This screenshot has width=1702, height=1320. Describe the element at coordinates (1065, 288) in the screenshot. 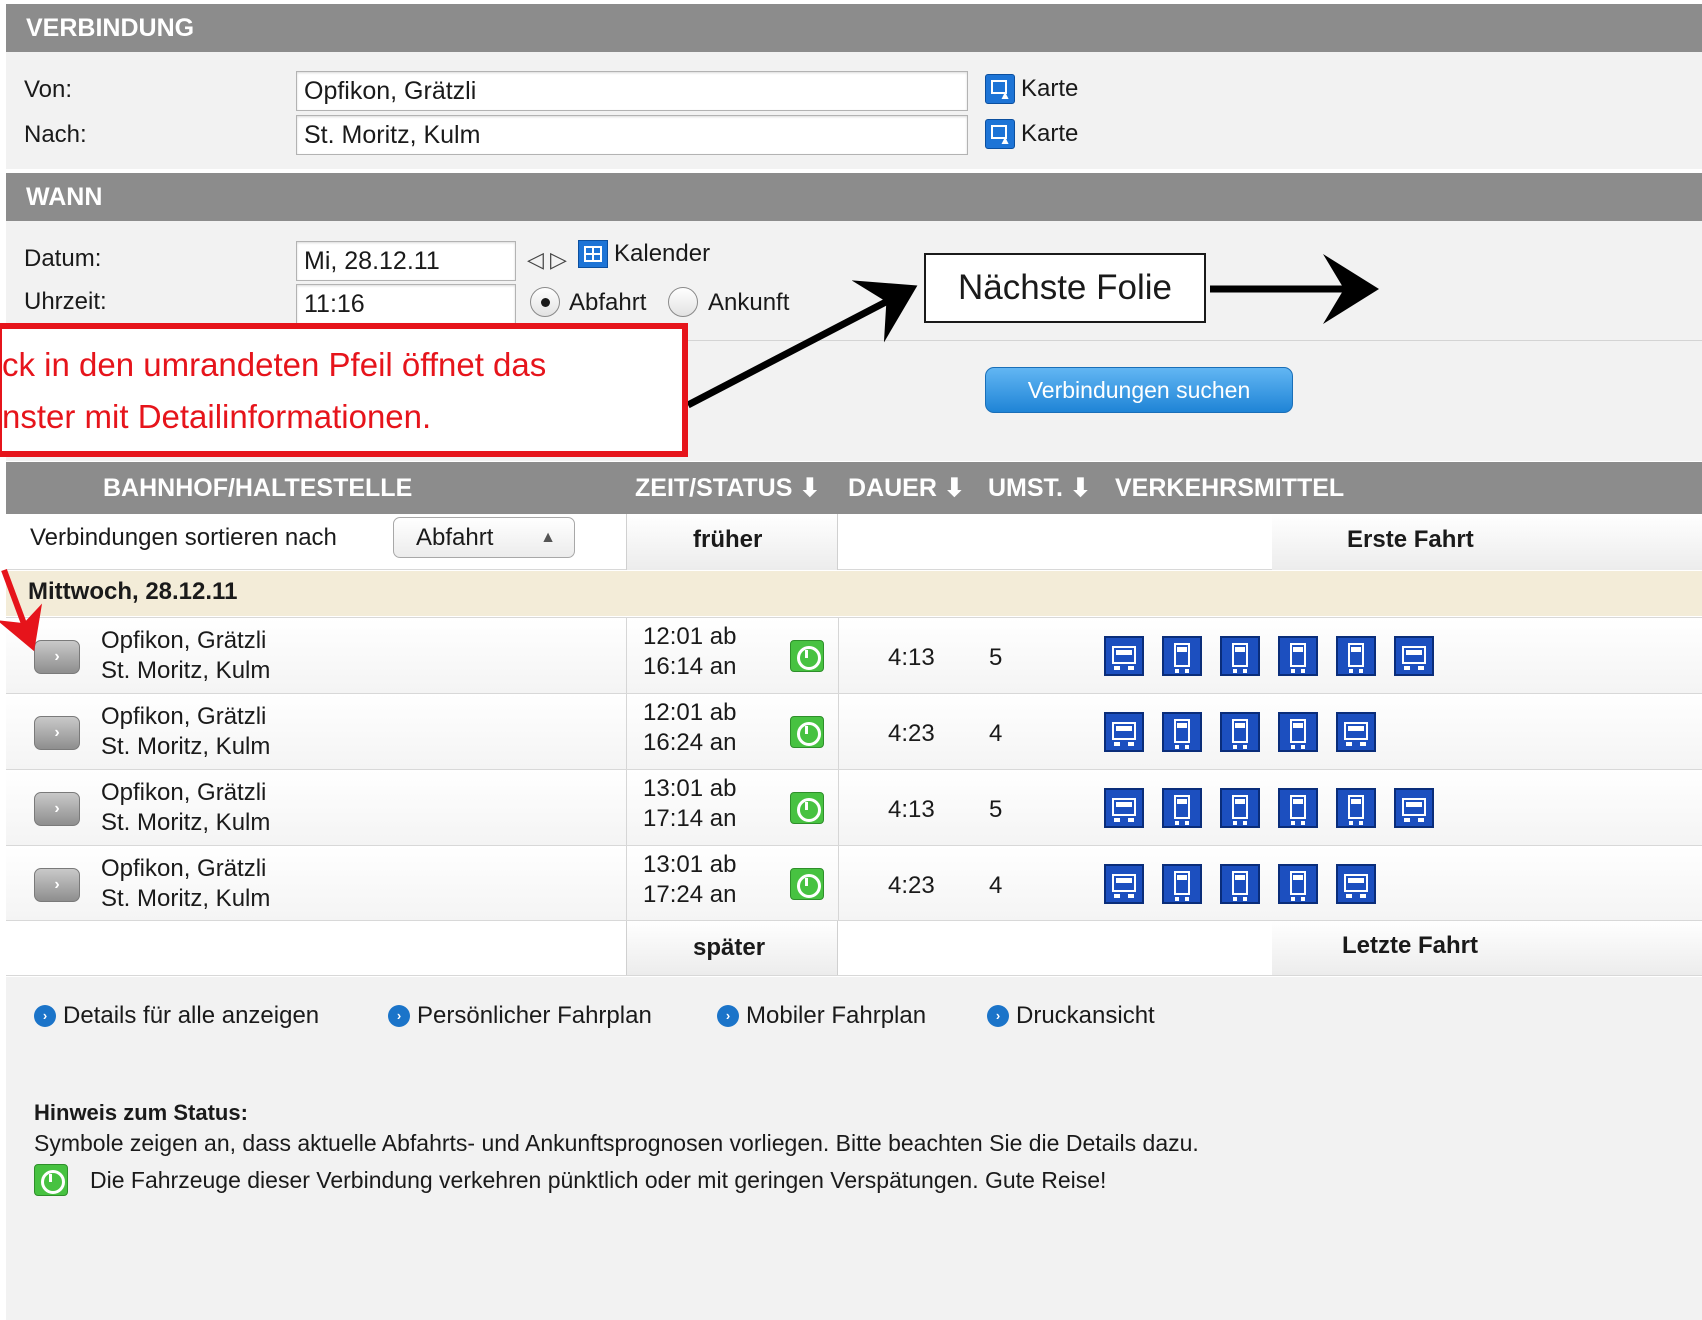

I see `next-slide-box: Nächste Folie` at that location.